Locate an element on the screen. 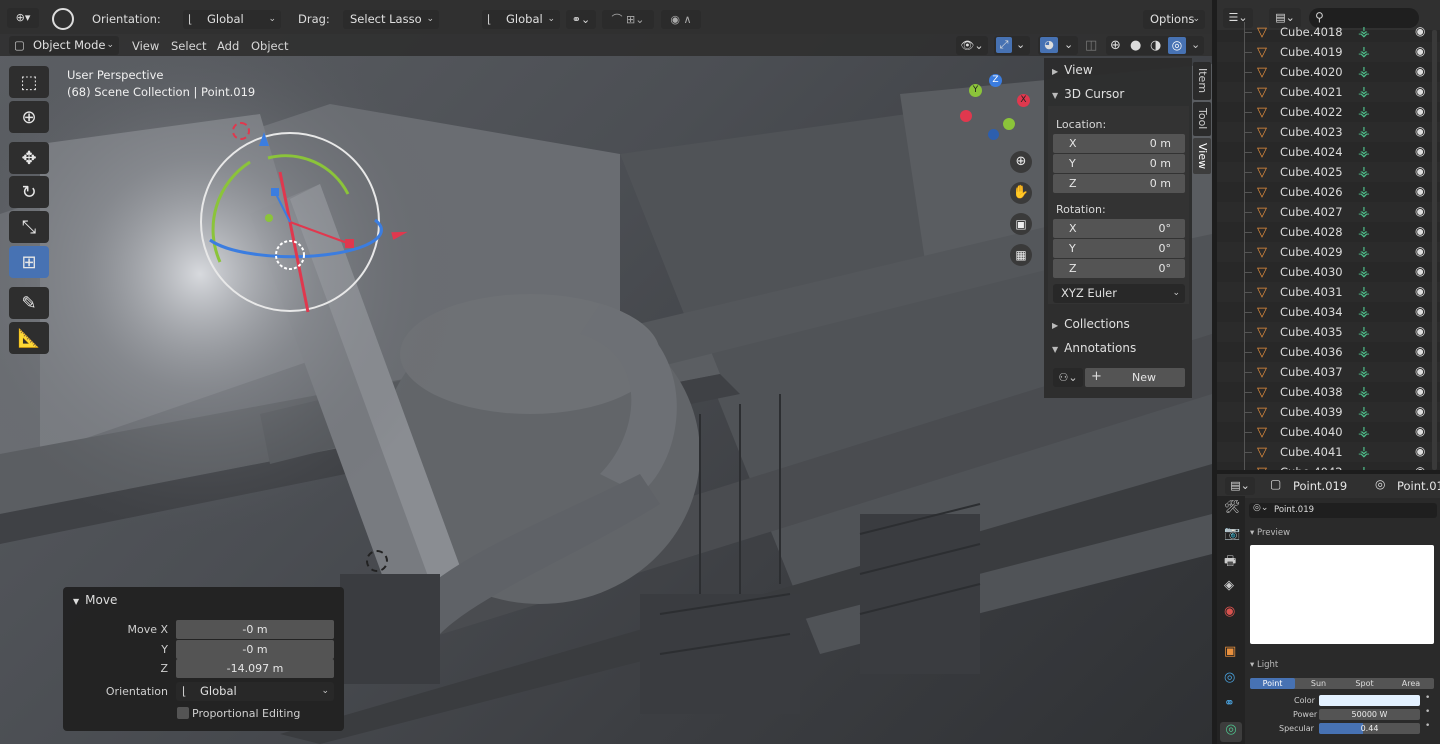 Image resolution: width=1440 pixels, height=744 pixels. annotations-panel-header: ▼ Annotations is located at coordinates (1094, 348).